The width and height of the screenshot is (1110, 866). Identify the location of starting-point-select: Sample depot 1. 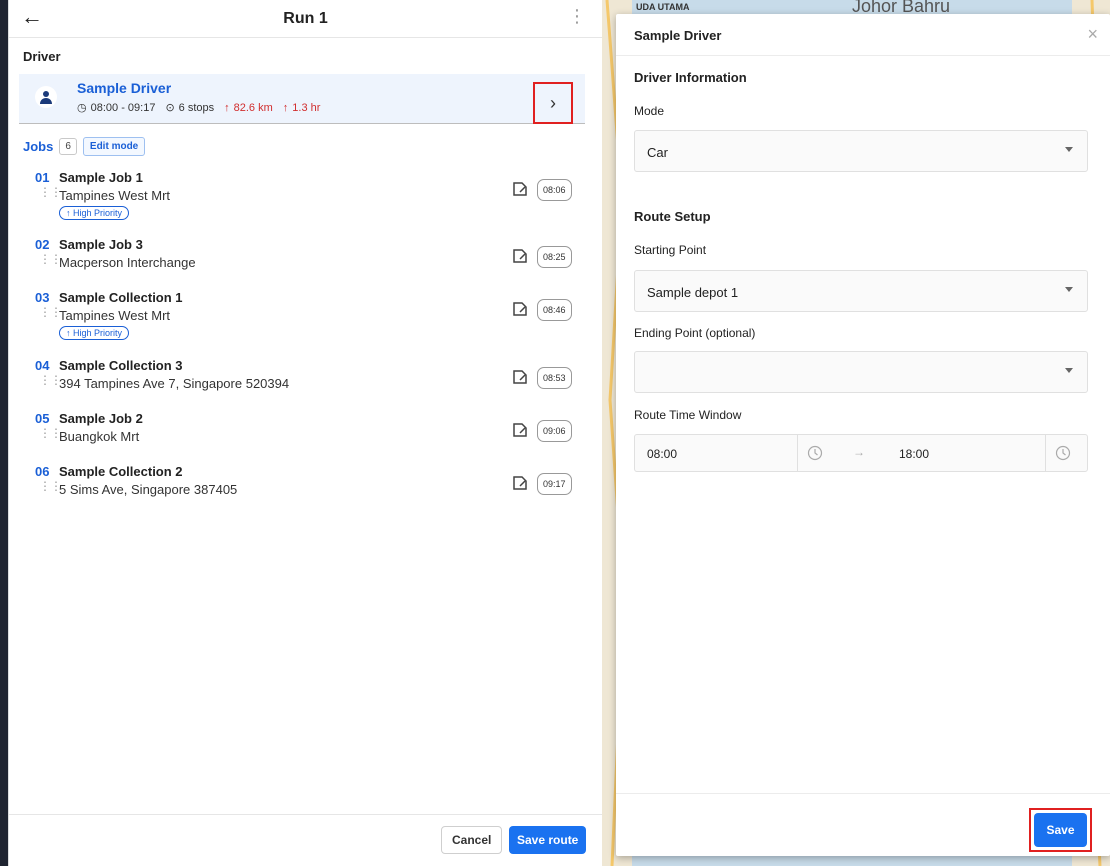
(861, 291).